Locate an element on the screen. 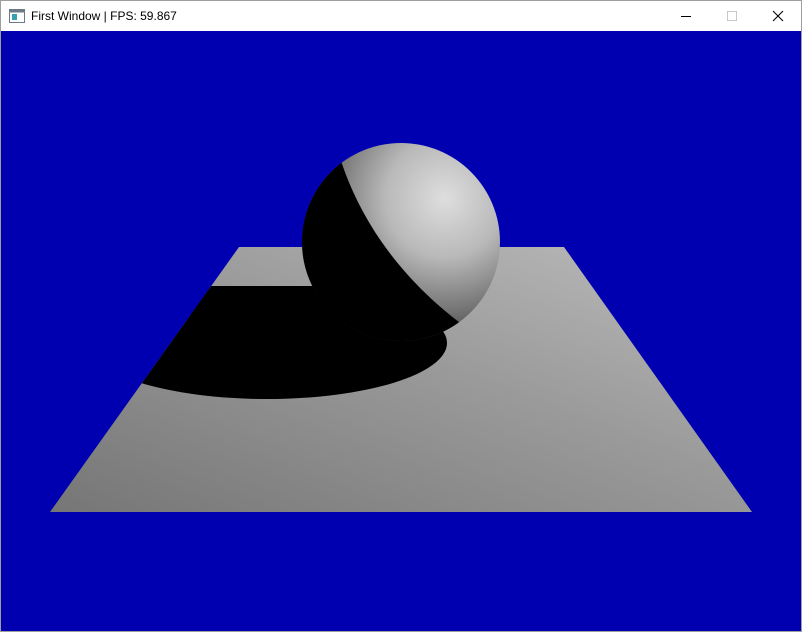 The height and width of the screenshot is (632, 802). maximize-icon is located at coordinates (732, 16).